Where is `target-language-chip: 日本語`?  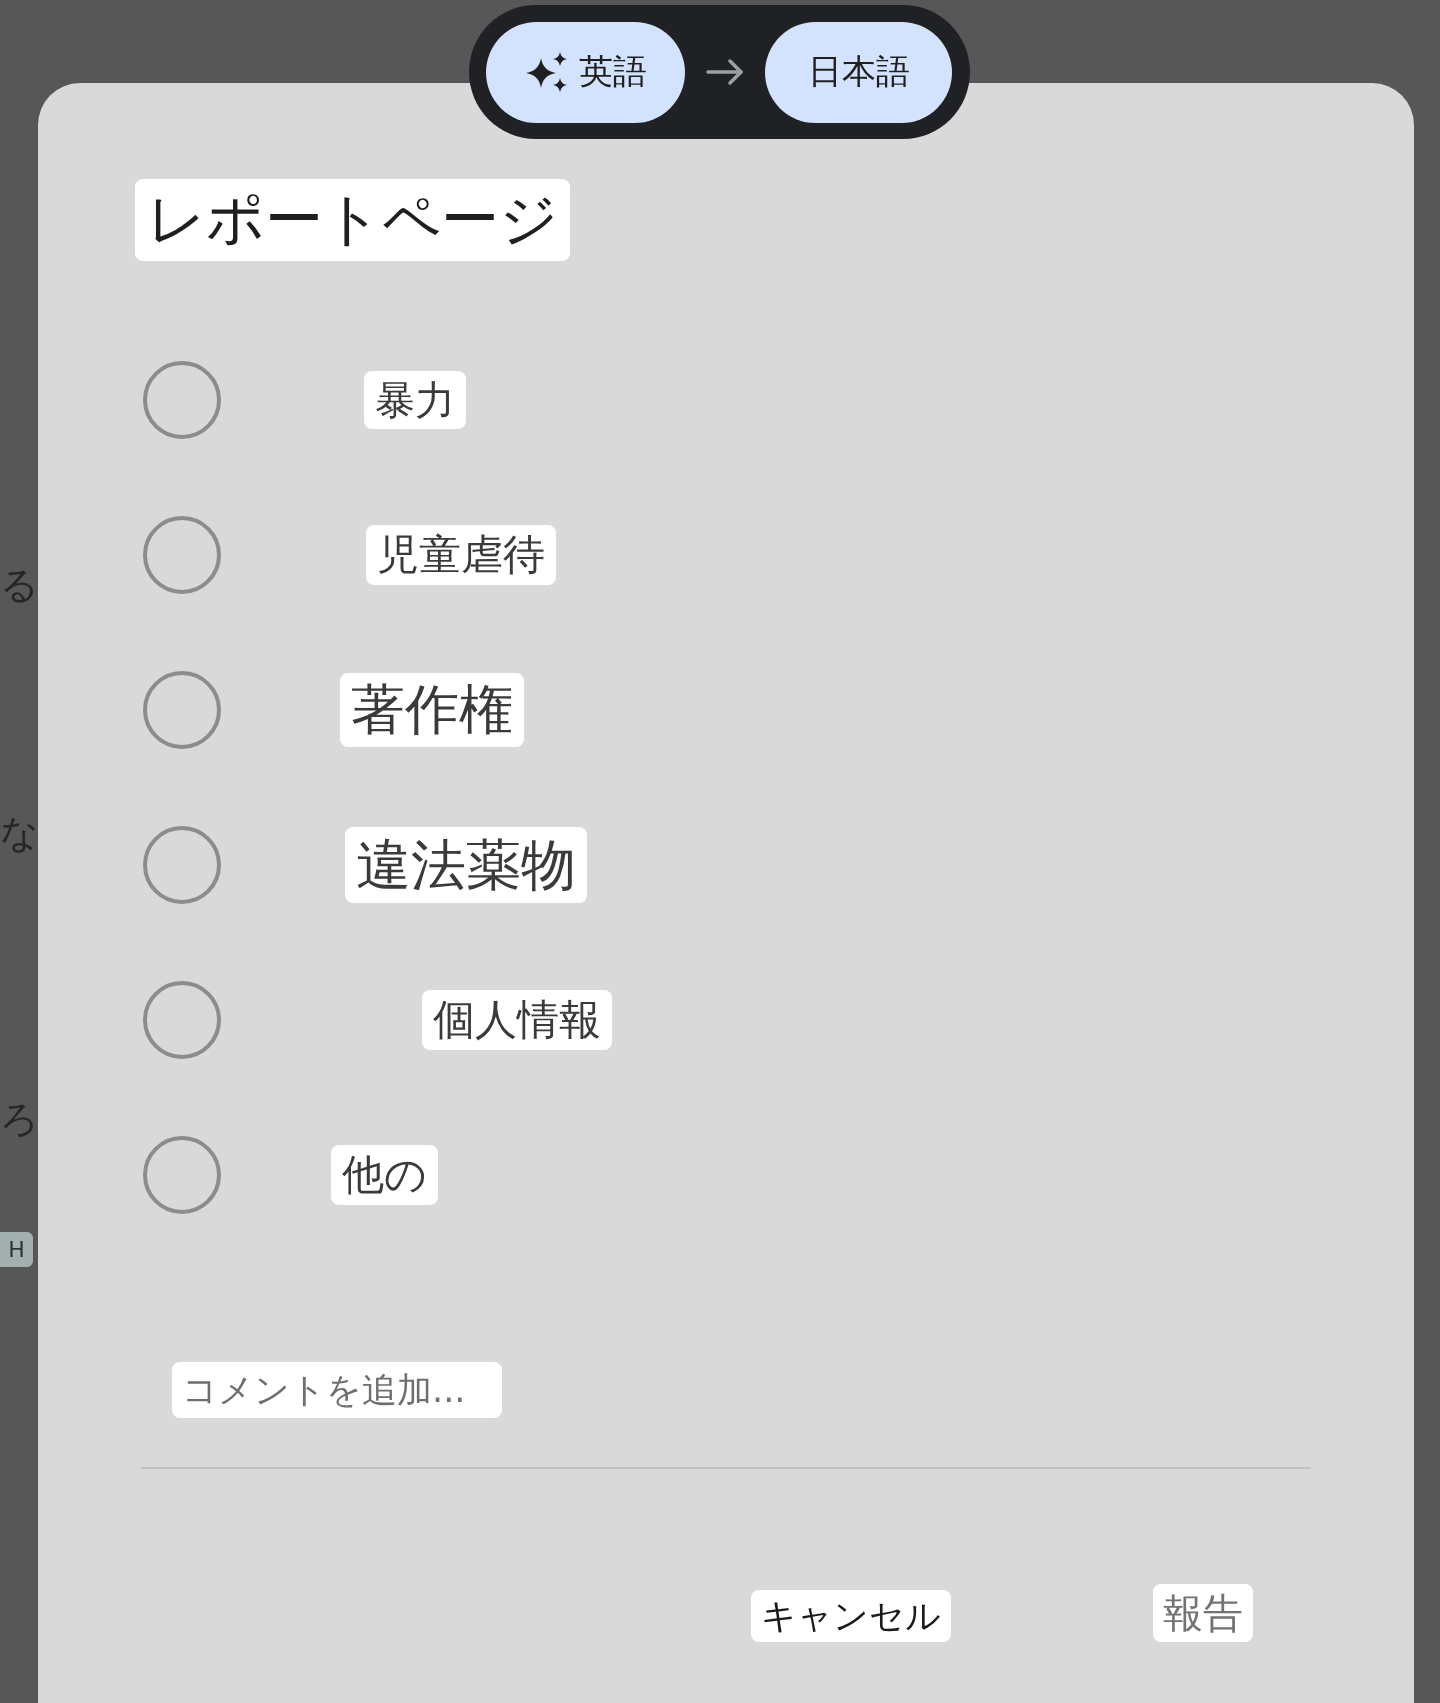
target-language-chip: 日本語 is located at coordinates (858, 72).